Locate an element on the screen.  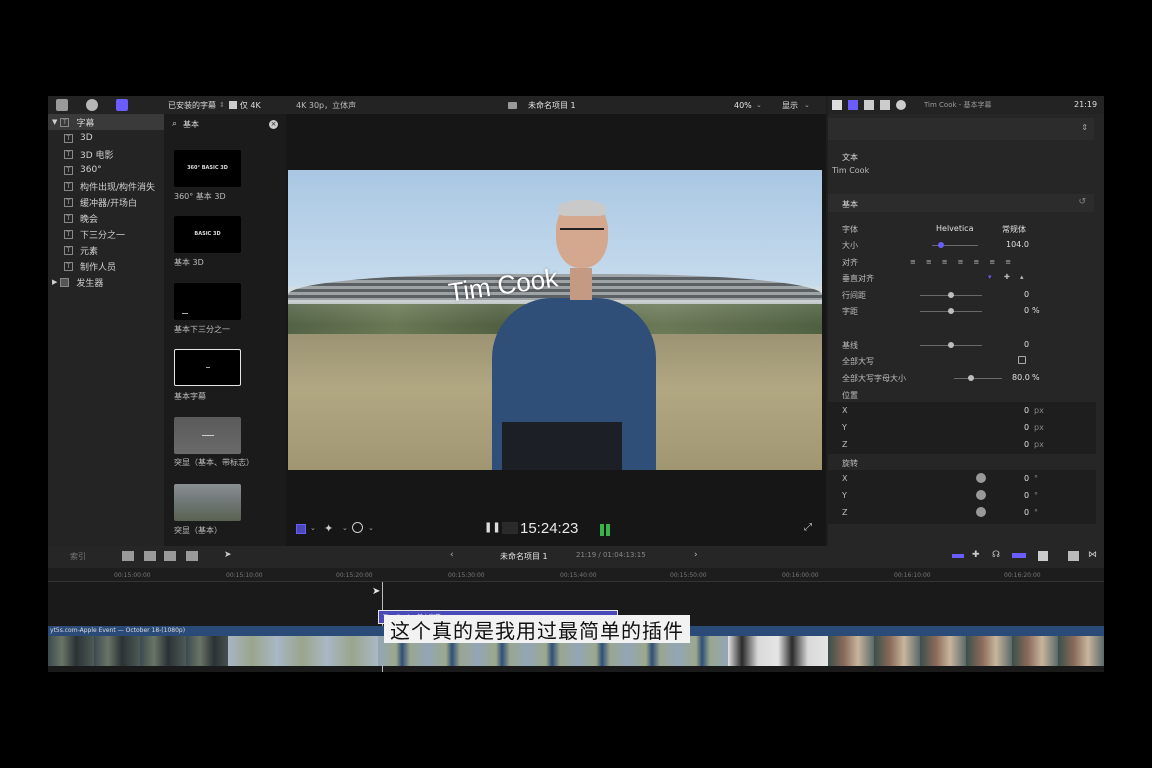
titles-generators-icon is located at coordinates (122, 105).